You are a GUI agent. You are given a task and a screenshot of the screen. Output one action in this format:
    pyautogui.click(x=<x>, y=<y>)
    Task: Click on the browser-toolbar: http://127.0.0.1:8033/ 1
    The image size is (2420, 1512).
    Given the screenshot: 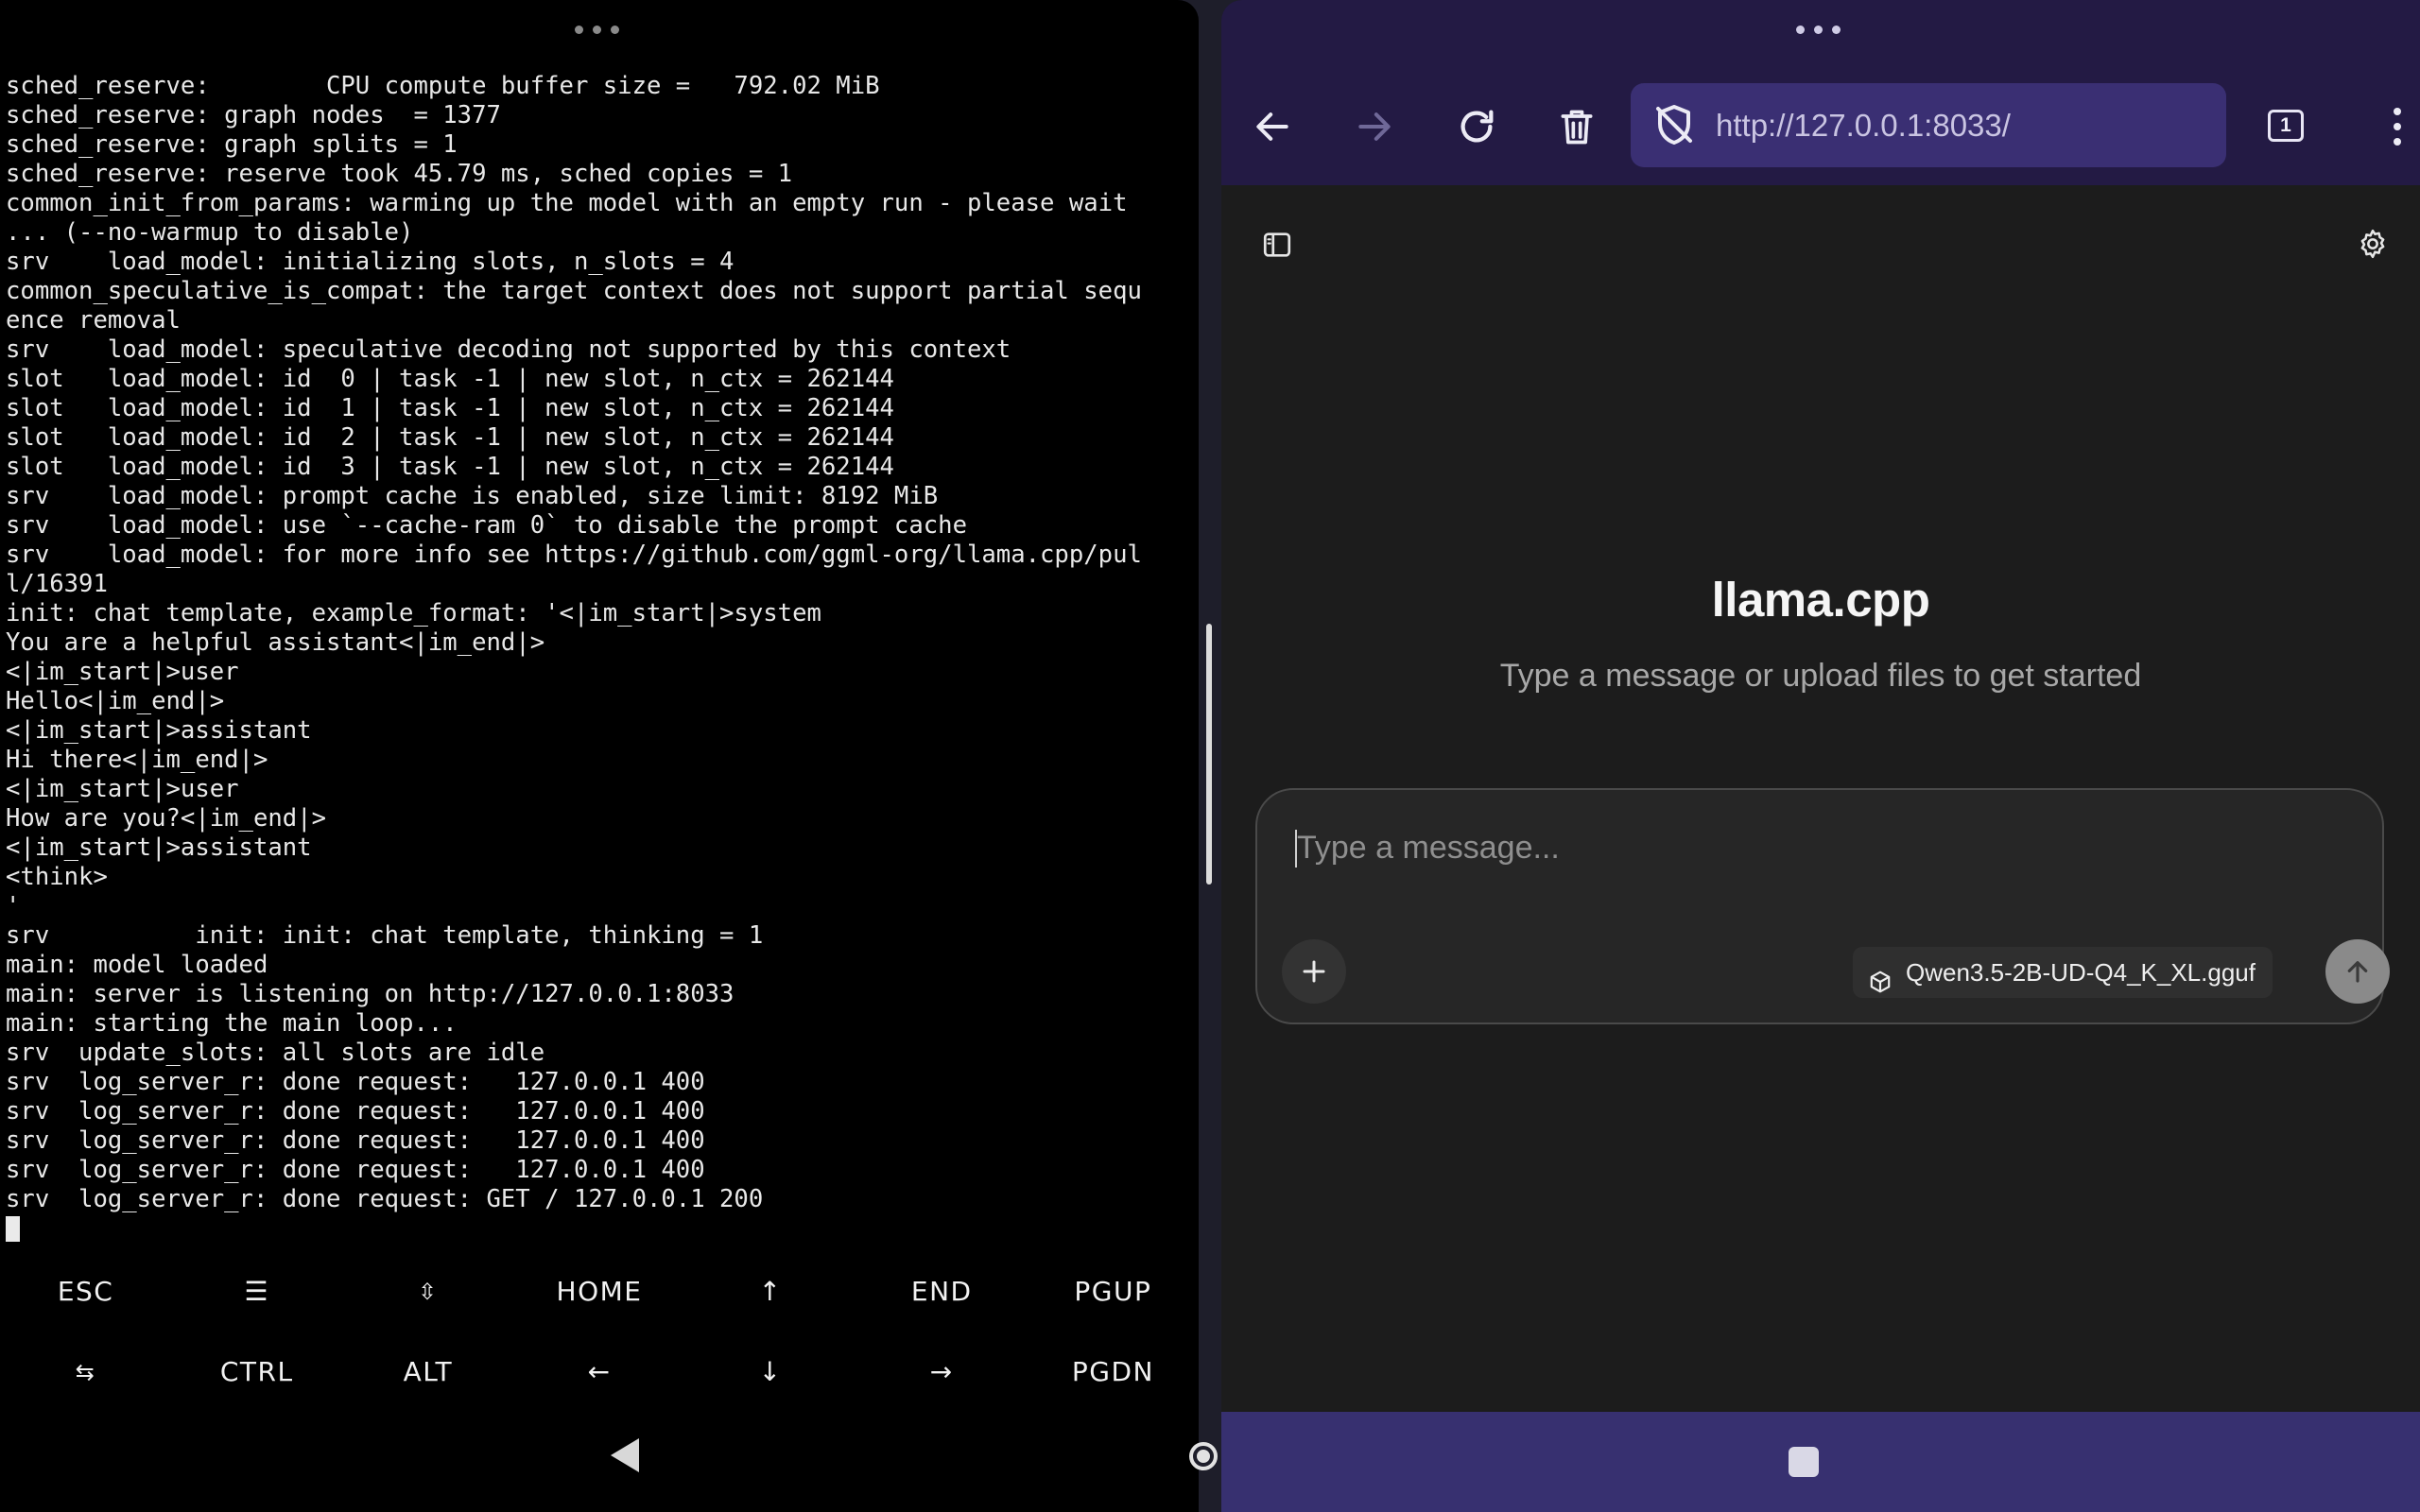 What is the action you would take?
    pyautogui.click(x=1821, y=92)
    